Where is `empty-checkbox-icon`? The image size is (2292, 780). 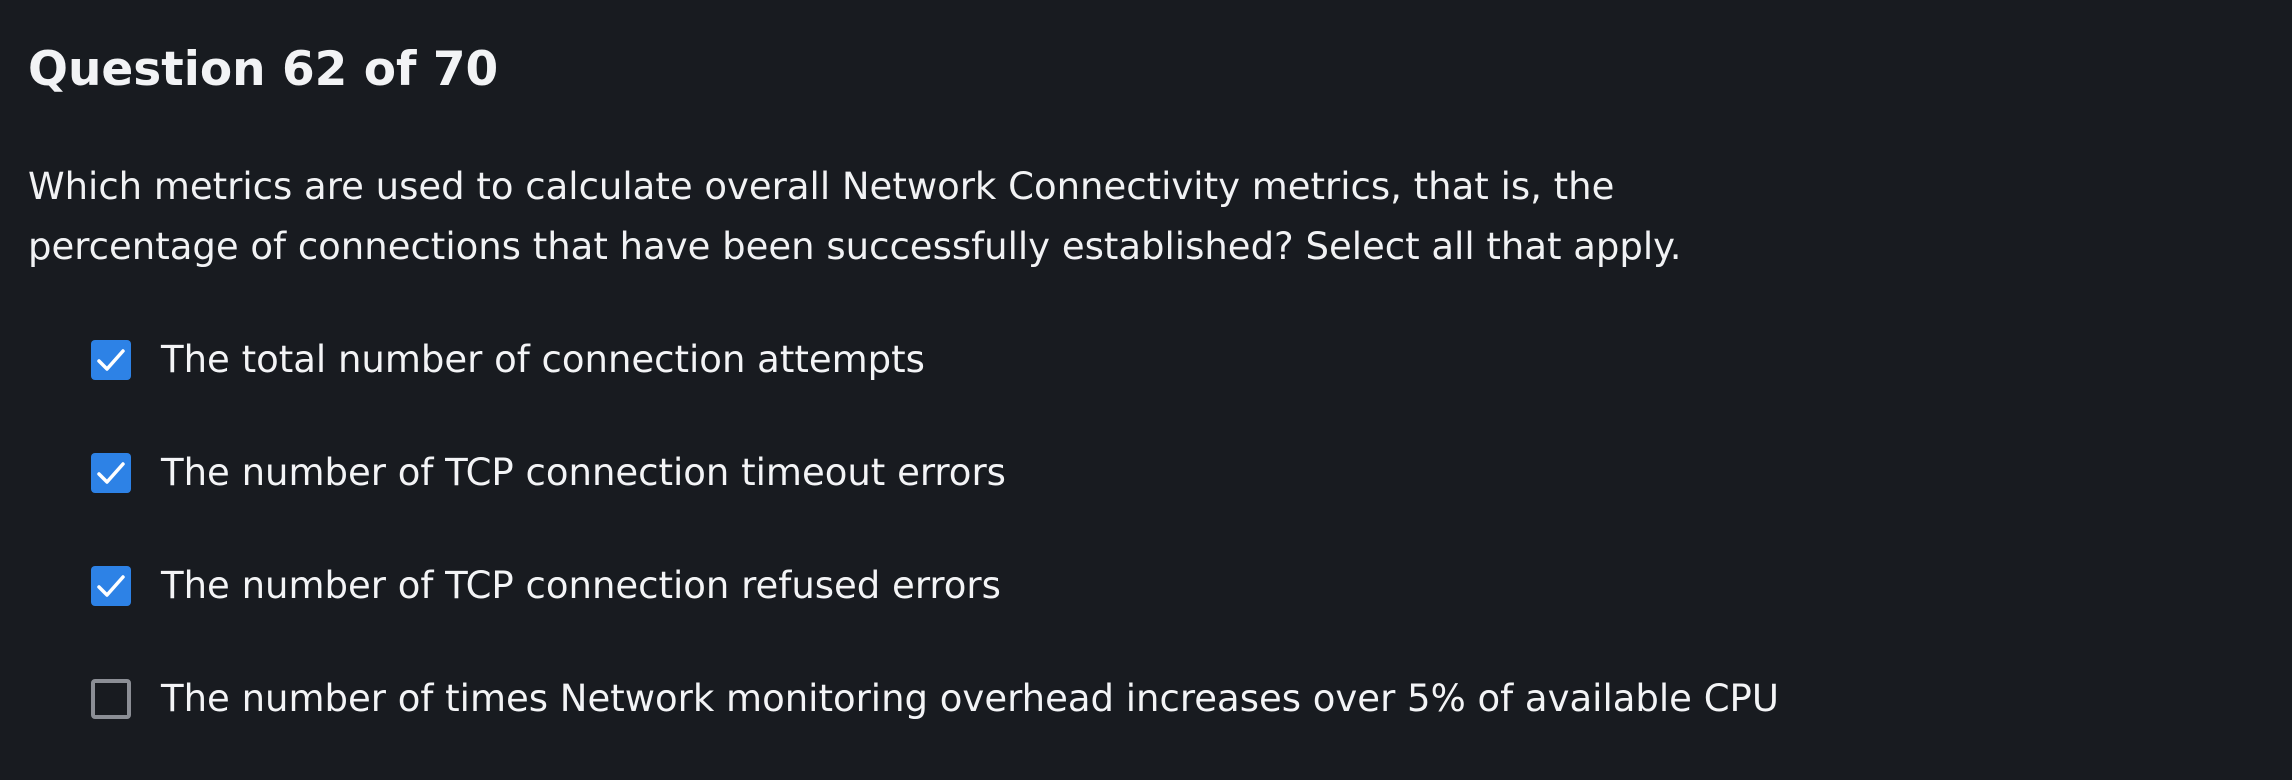 empty-checkbox-icon is located at coordinates (111, 699).